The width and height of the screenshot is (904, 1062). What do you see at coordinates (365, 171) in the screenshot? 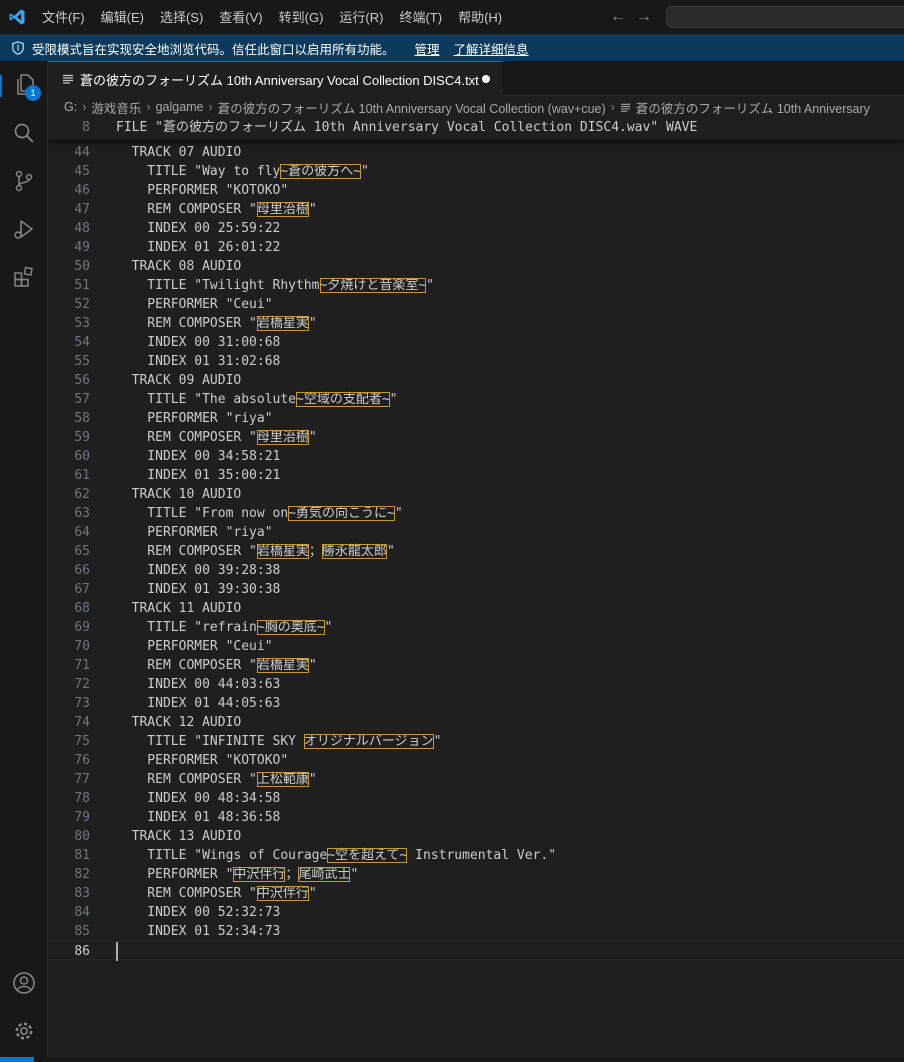
I see `code-segment: "` at bounding box center [365, 171].